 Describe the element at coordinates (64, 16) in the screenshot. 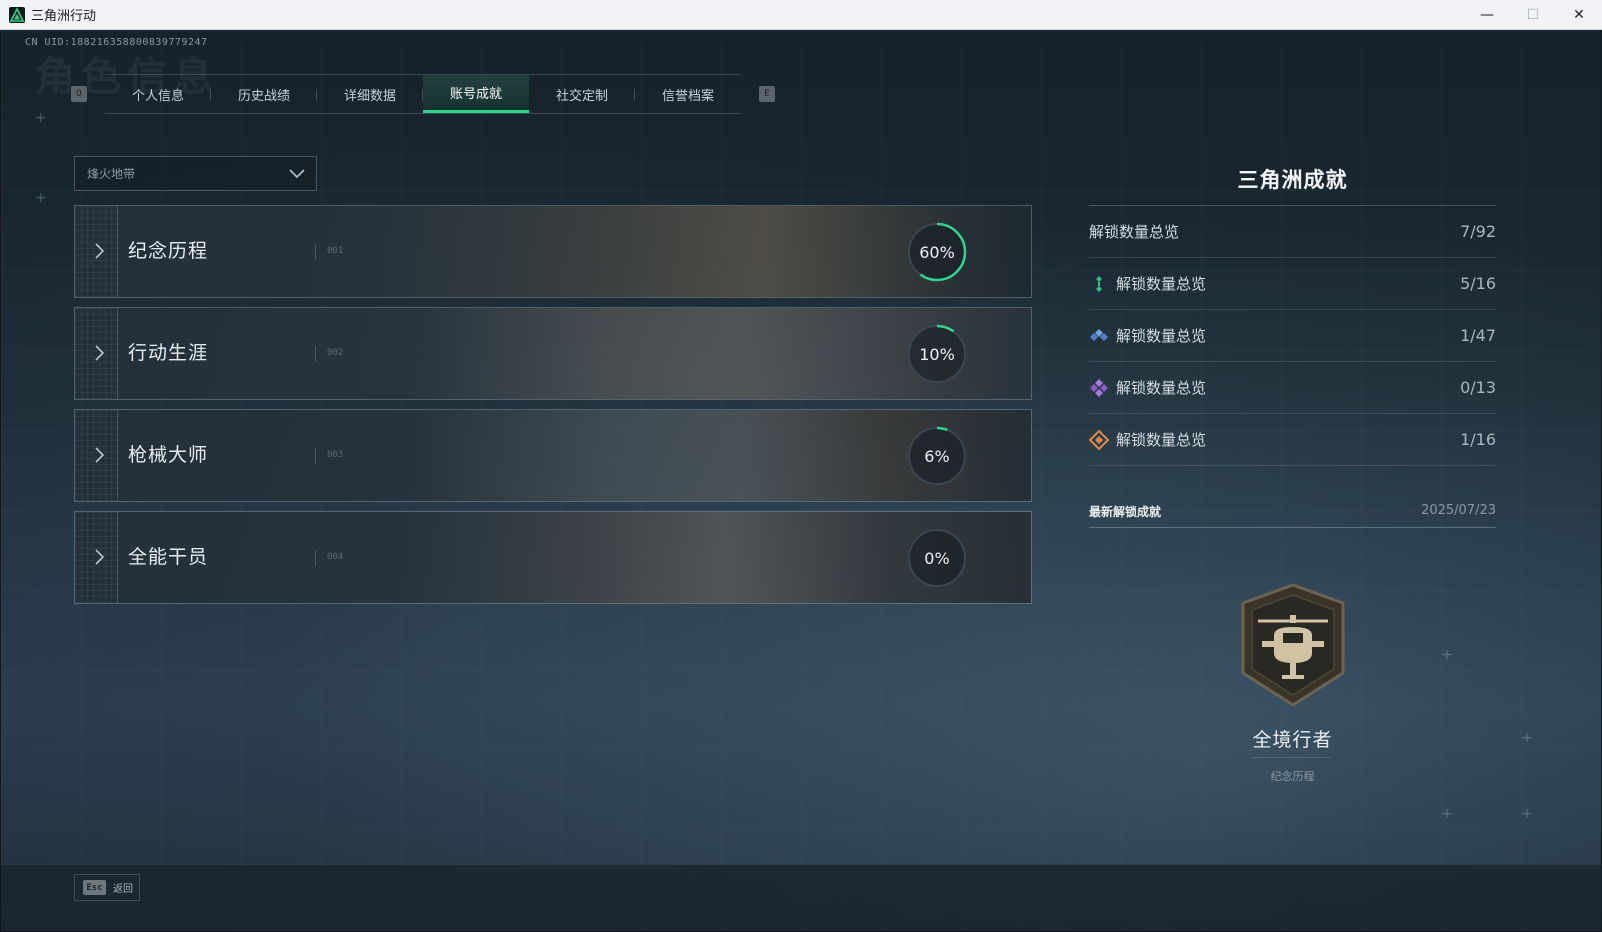

I see `window-title: 三角洲行动` at that location.